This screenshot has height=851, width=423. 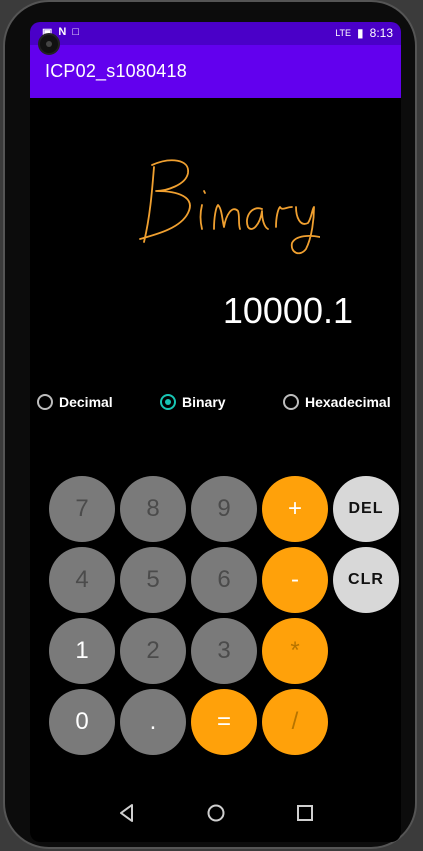 I want to click on a-icon: □, so click(x=76, y=32).